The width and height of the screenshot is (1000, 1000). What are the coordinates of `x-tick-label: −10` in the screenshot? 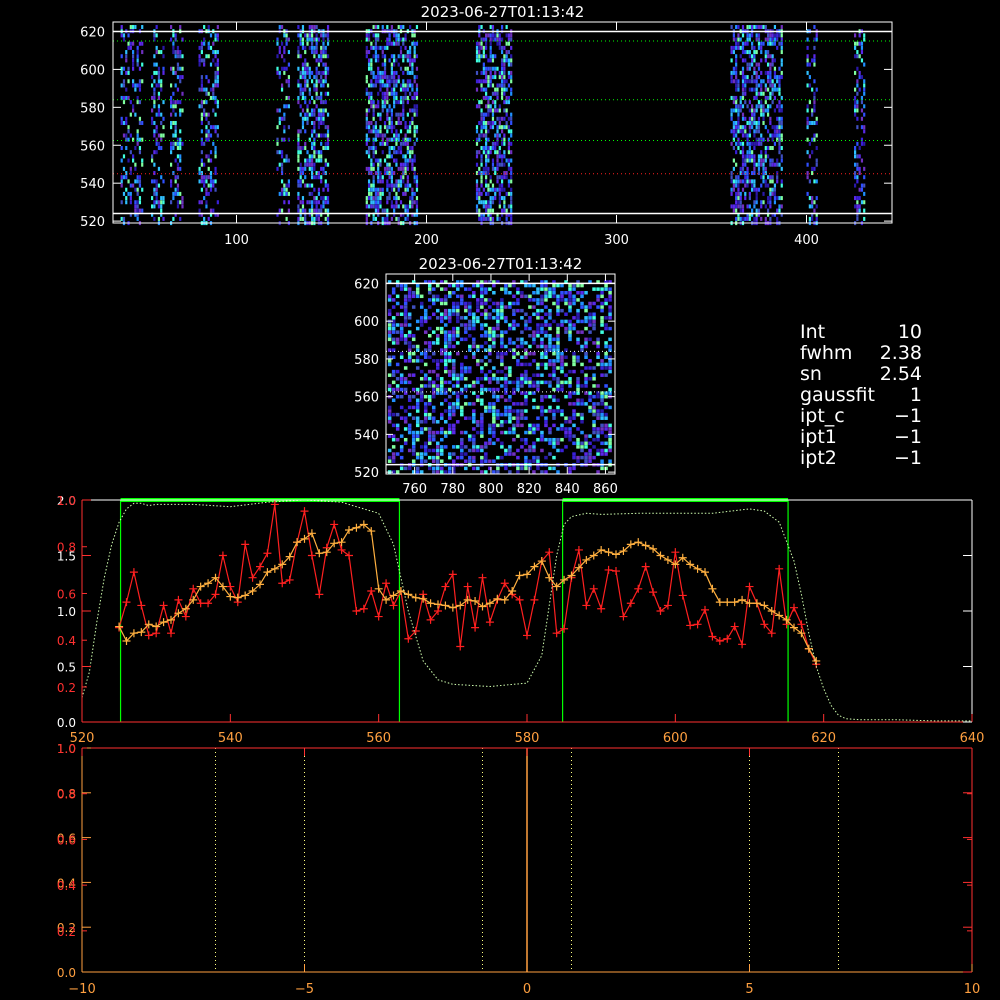 It's located at (81, 989).